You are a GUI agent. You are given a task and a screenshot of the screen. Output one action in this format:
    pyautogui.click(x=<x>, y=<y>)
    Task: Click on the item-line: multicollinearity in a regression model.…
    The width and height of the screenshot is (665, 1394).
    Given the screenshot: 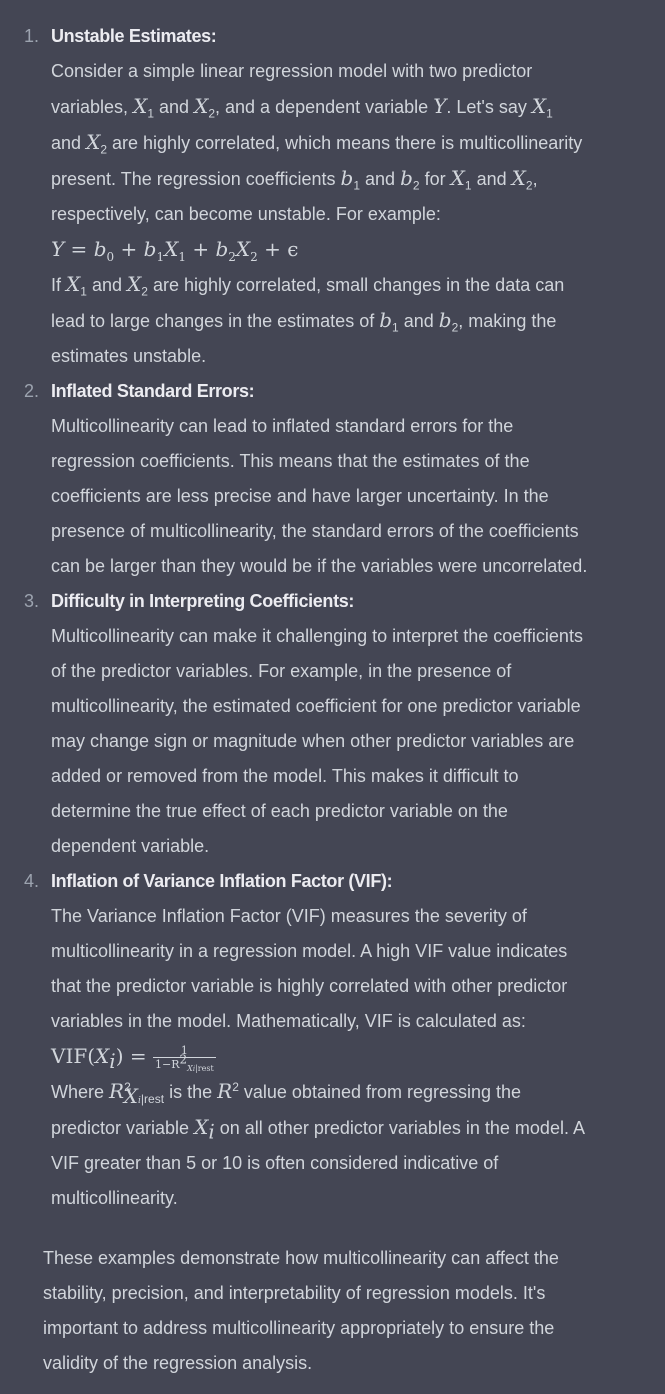 What is the action you would take?
    pyautogui.click(x=309, y=951)
    